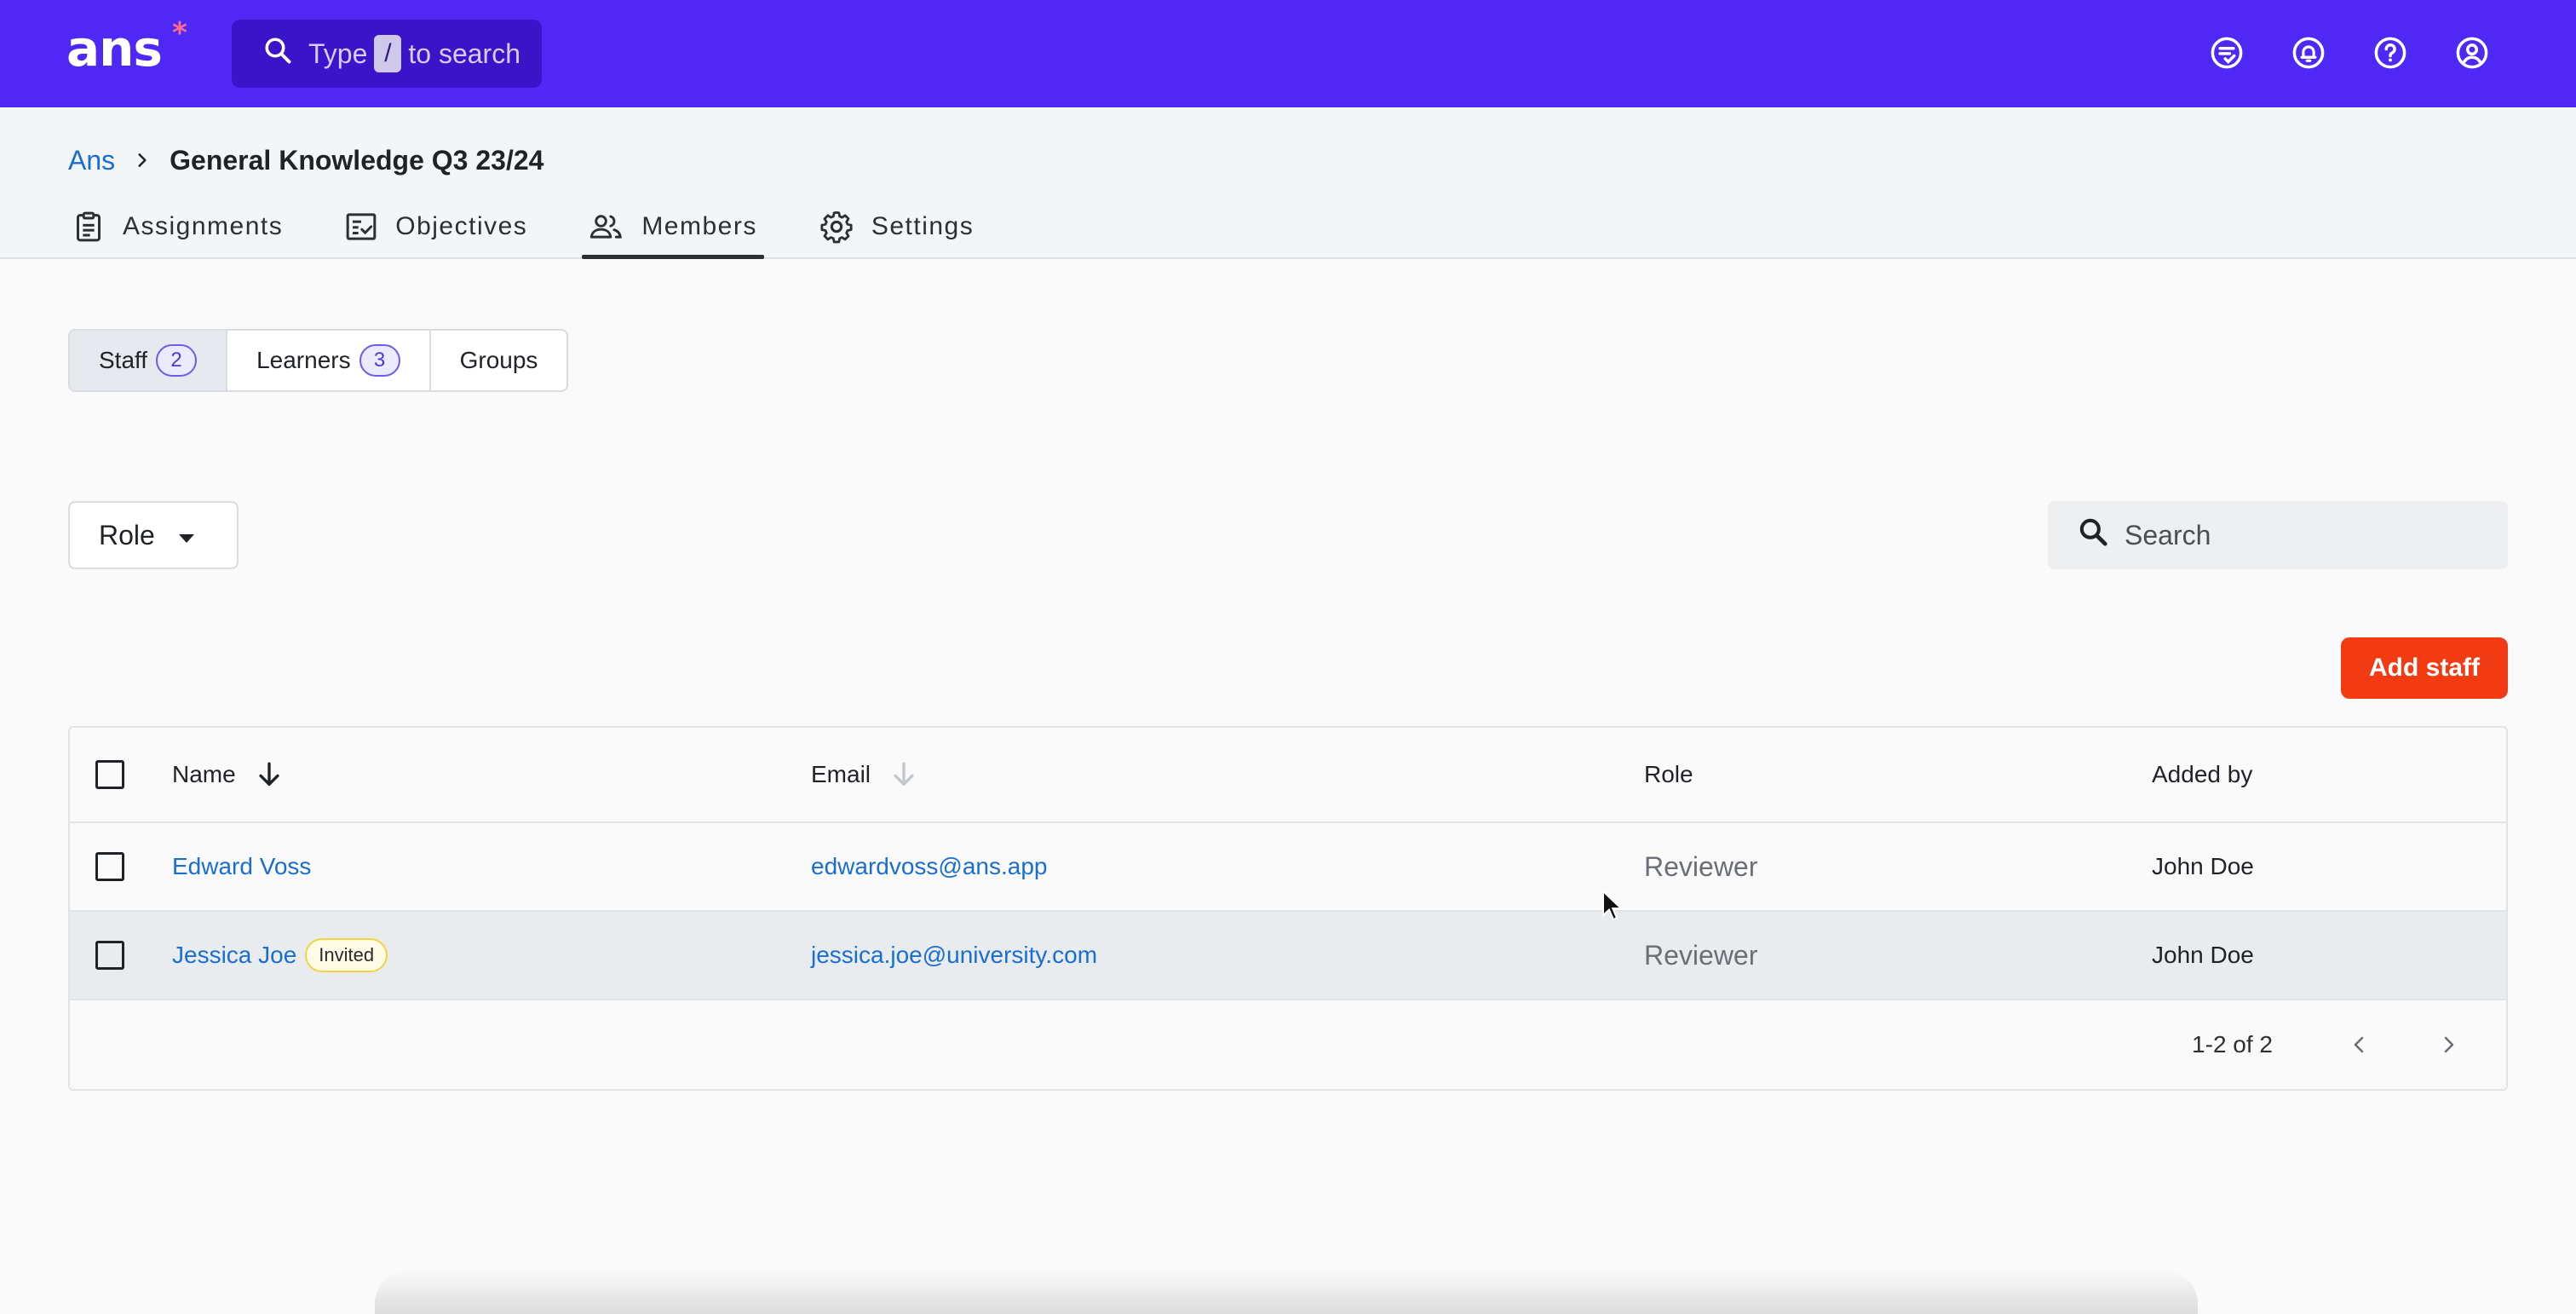 The width and height of the screenshot is (2576, 1314). What do you see at coordinates (2349, 53) in the screenshot?
I see `top-icon-group` at bounding box center [2349, 53].